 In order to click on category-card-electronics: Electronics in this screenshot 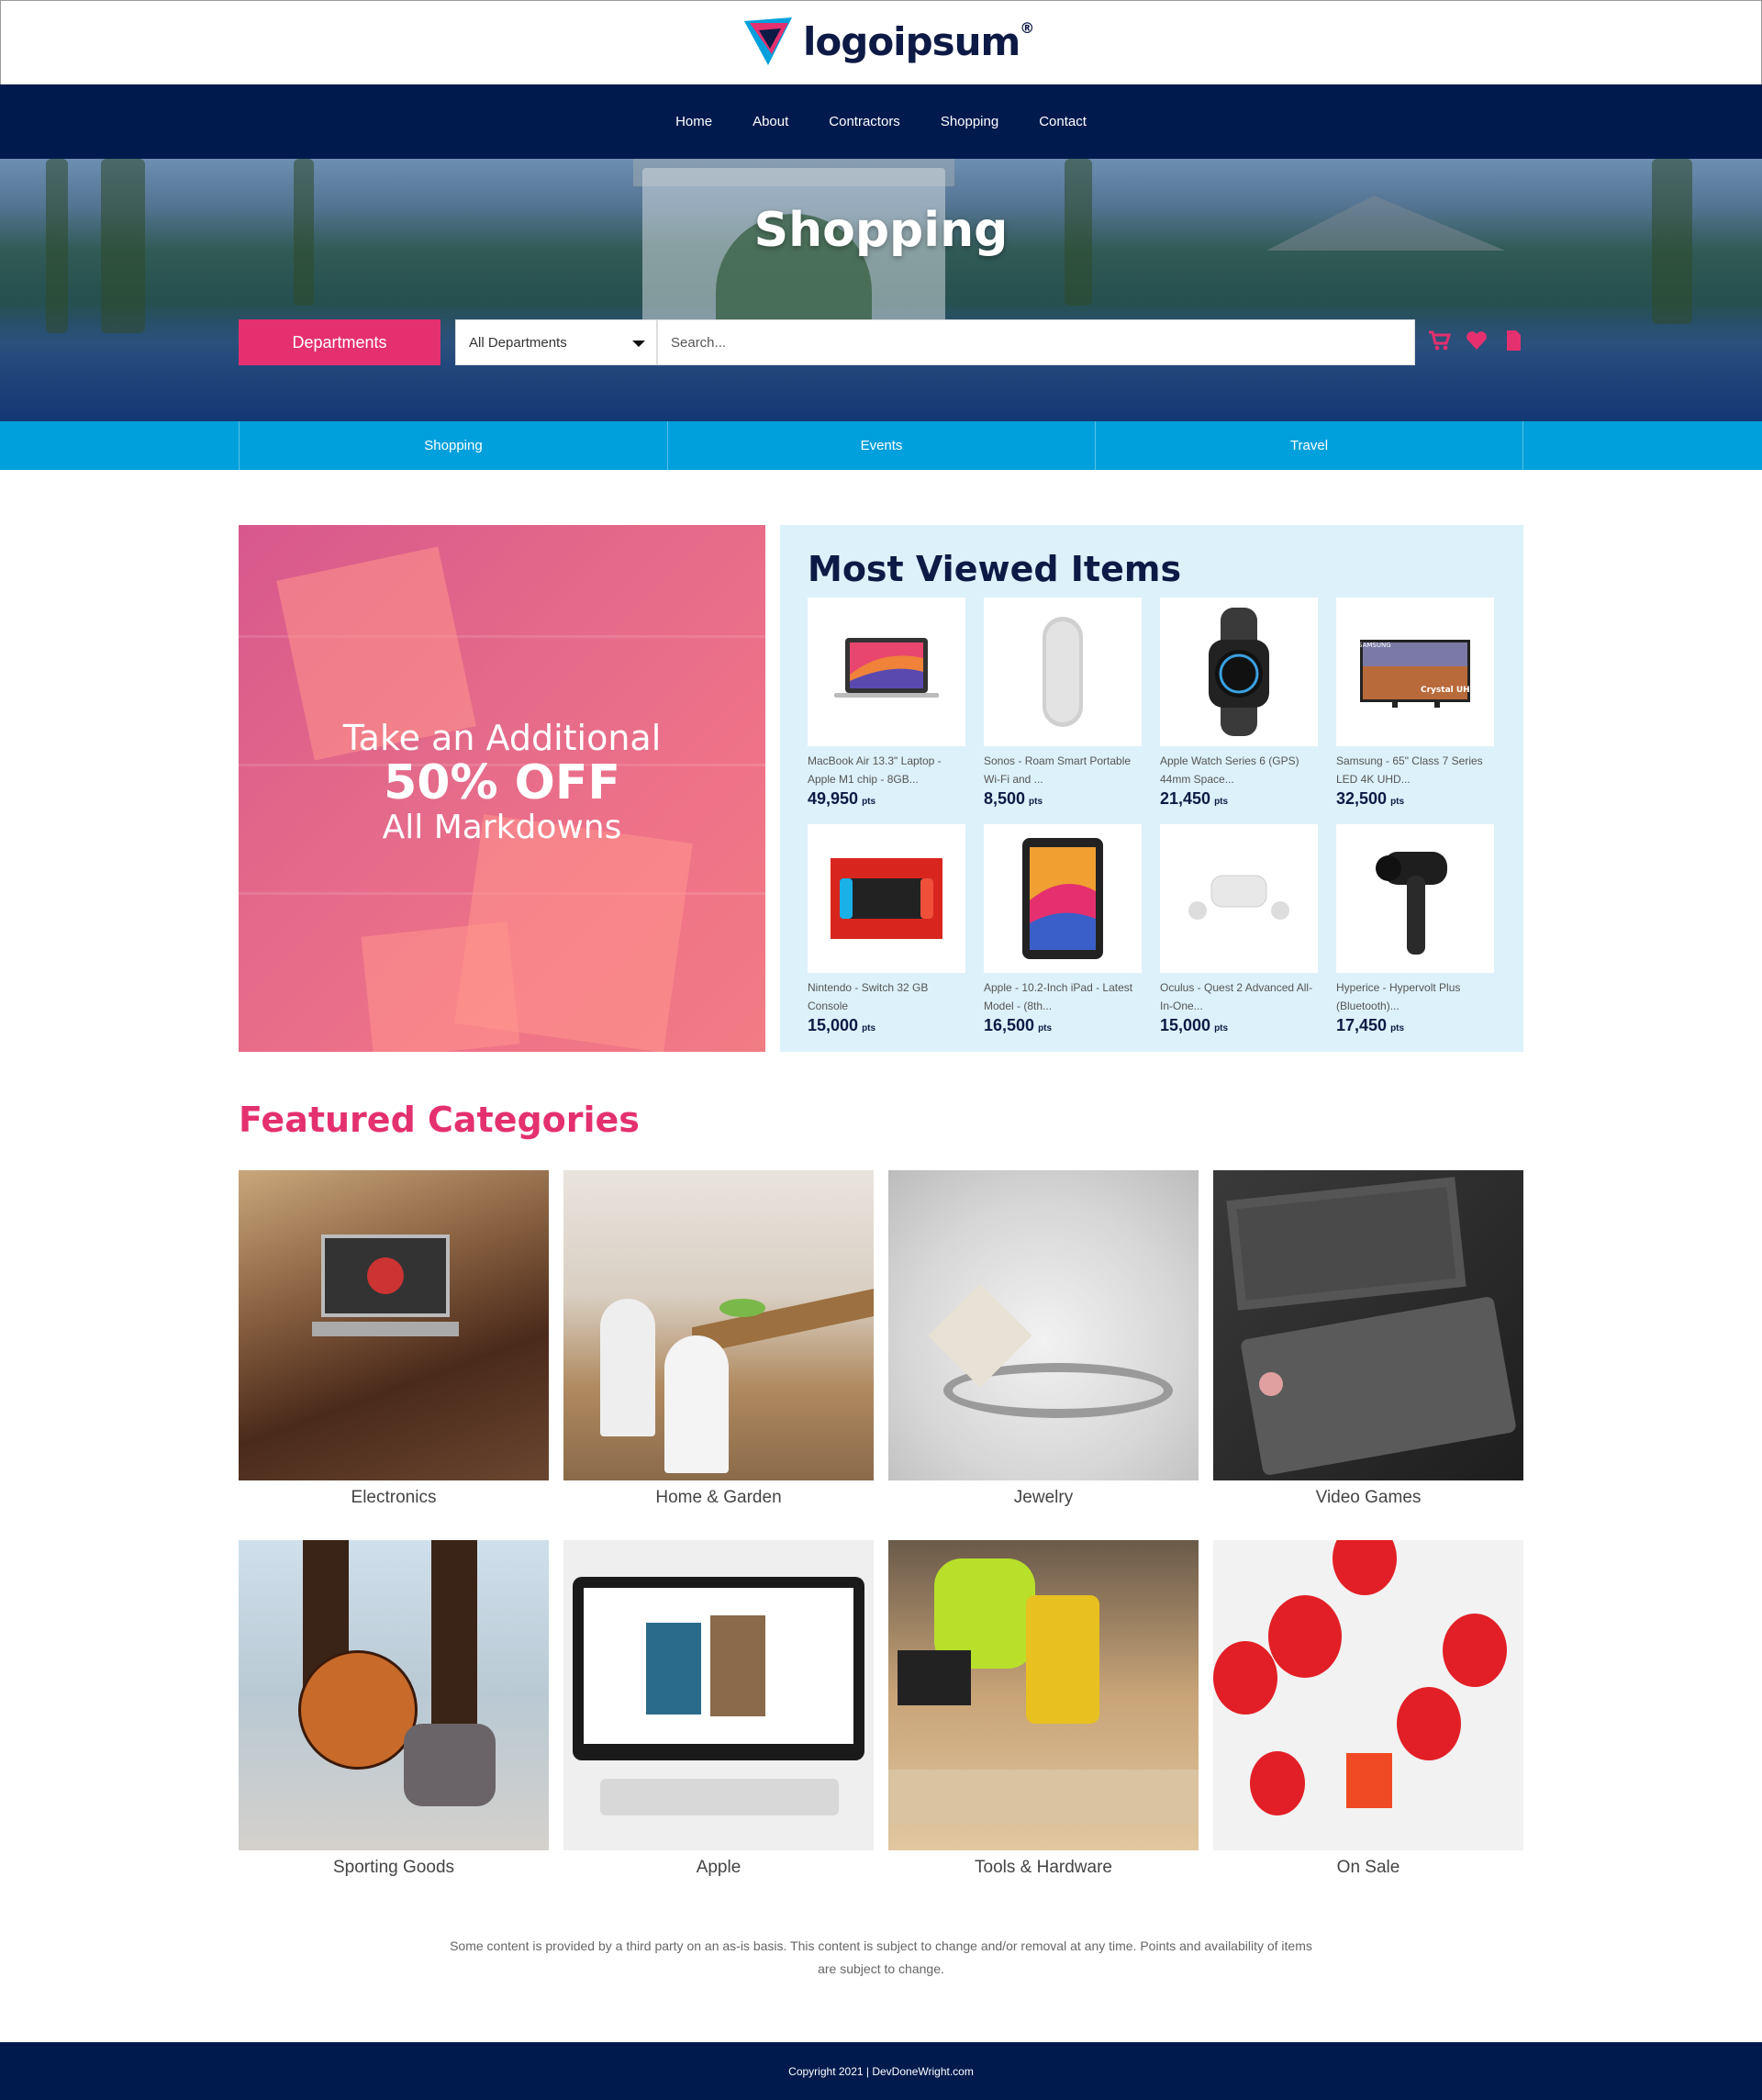, I will do `click(394, 1339)`.